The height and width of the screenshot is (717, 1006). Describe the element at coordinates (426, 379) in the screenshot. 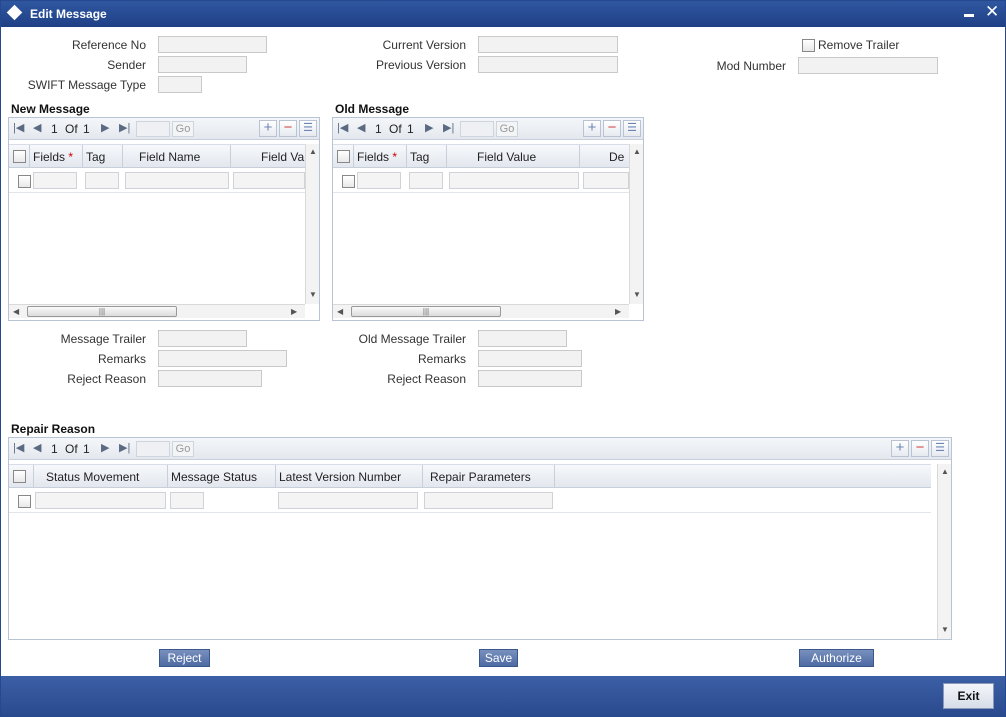

I see `old-reject-reason-label: Reject Reason` at that location.